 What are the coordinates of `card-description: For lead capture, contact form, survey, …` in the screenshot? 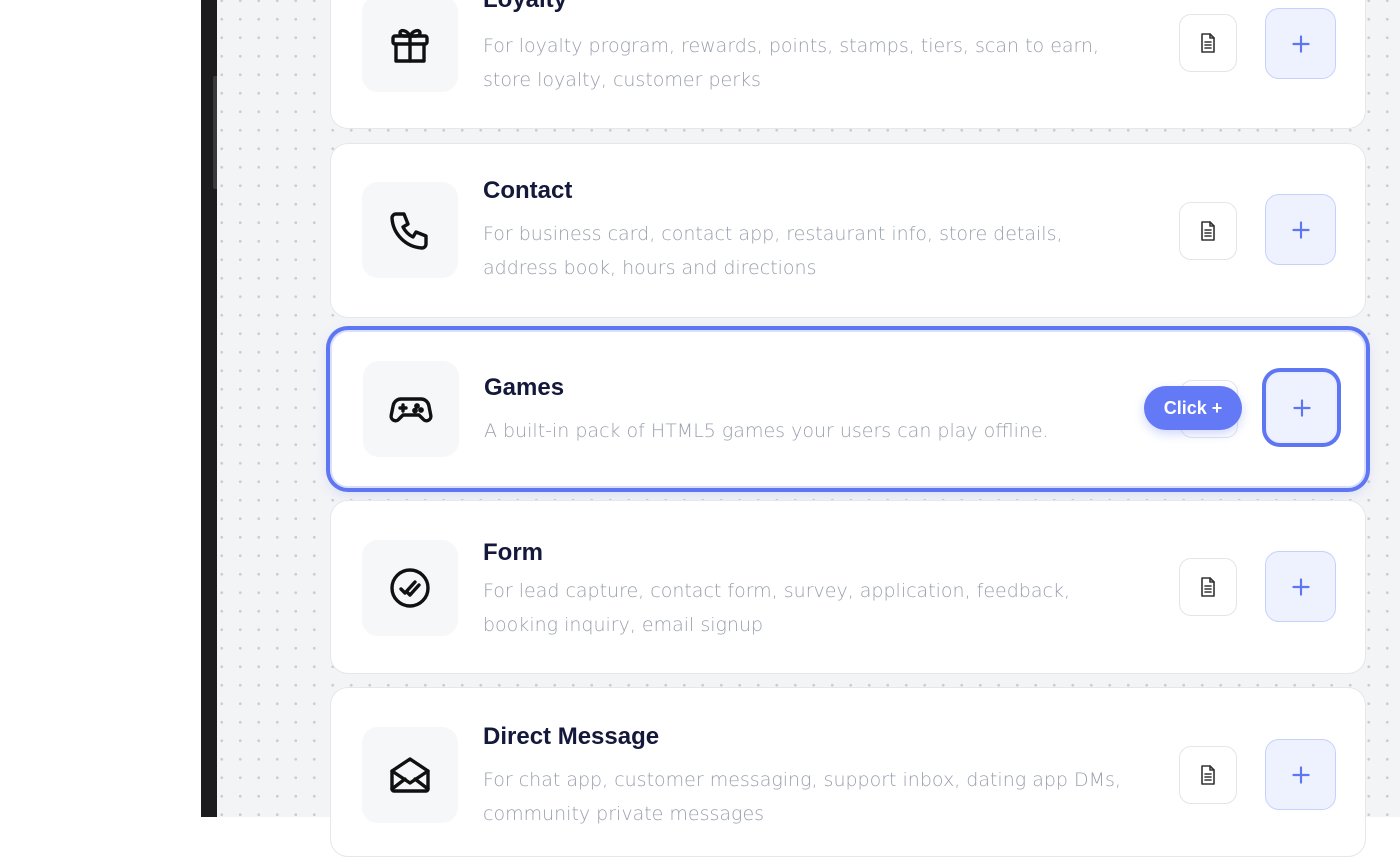 It's located at (776, 608).